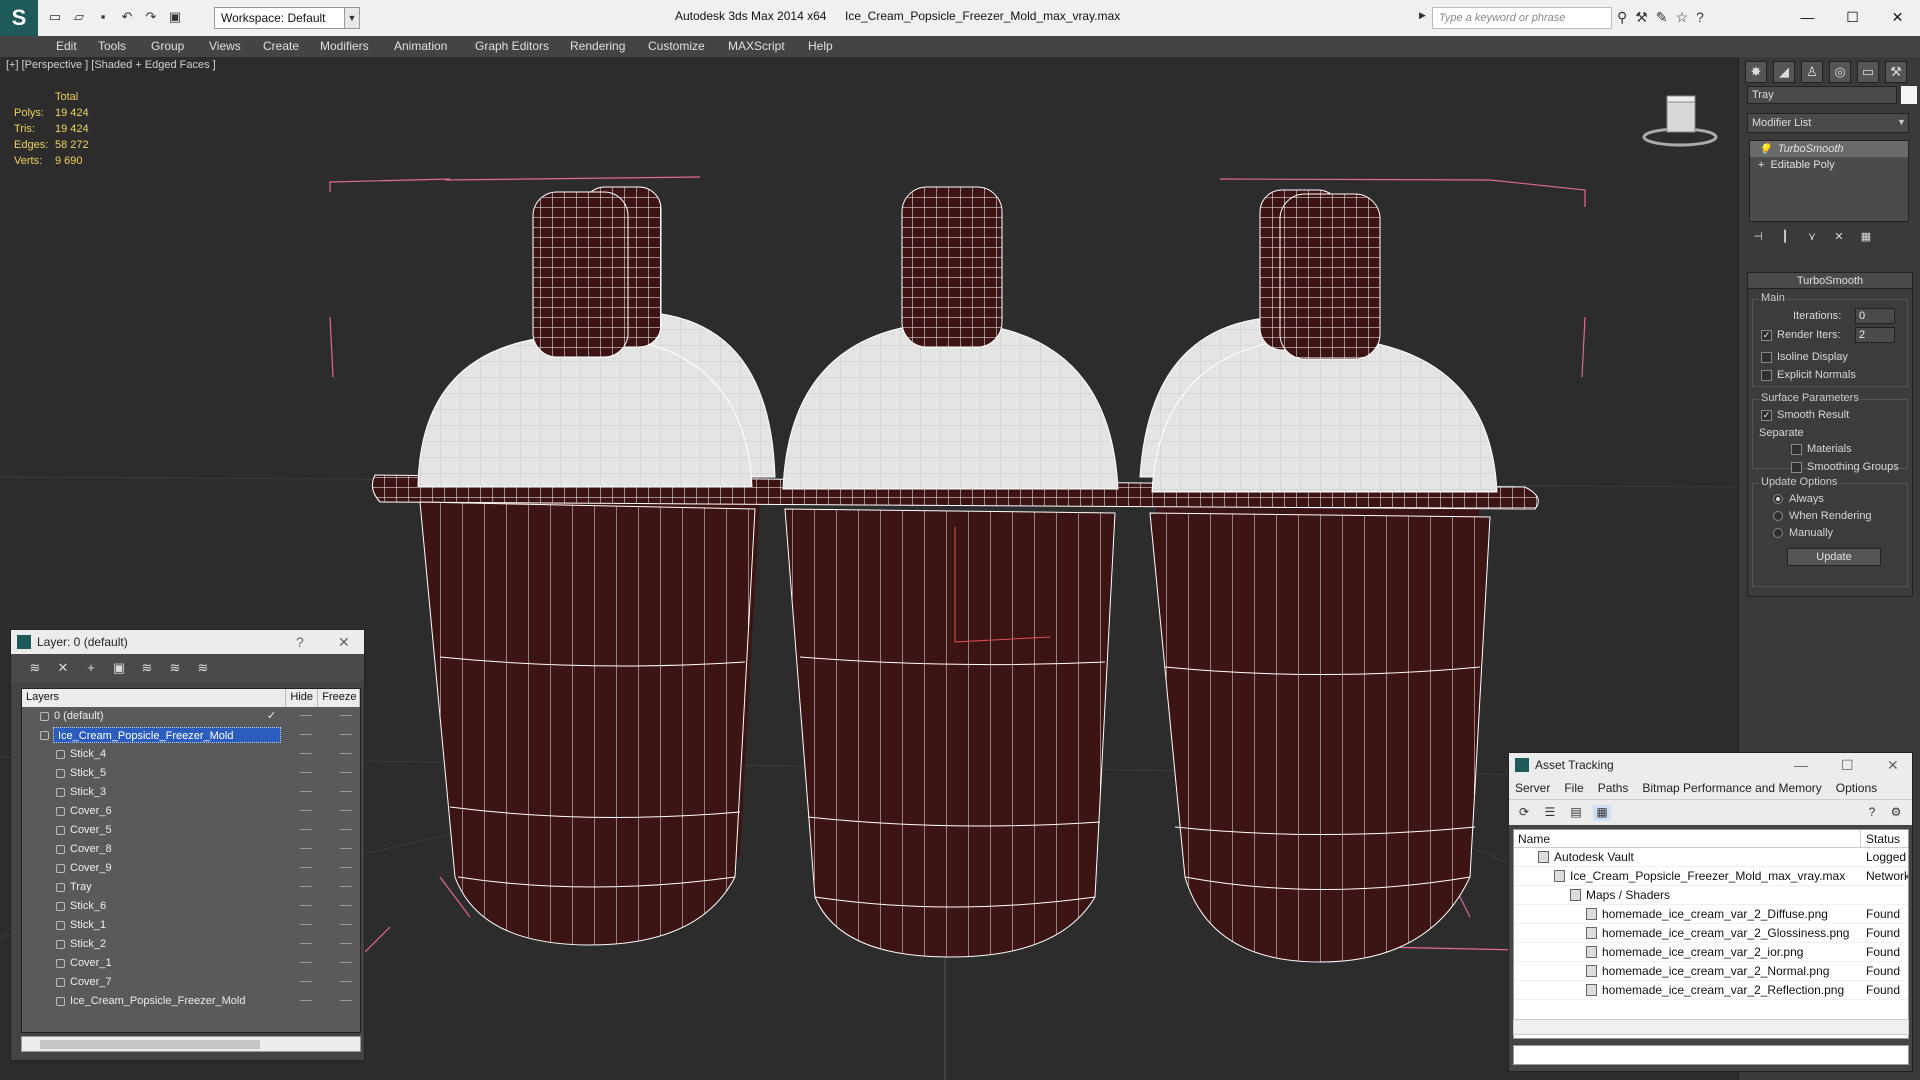 The height and width of the screenshot is (1080, 1920). I want to click on menu-maxscript: MAXScript, so click(756, 46).